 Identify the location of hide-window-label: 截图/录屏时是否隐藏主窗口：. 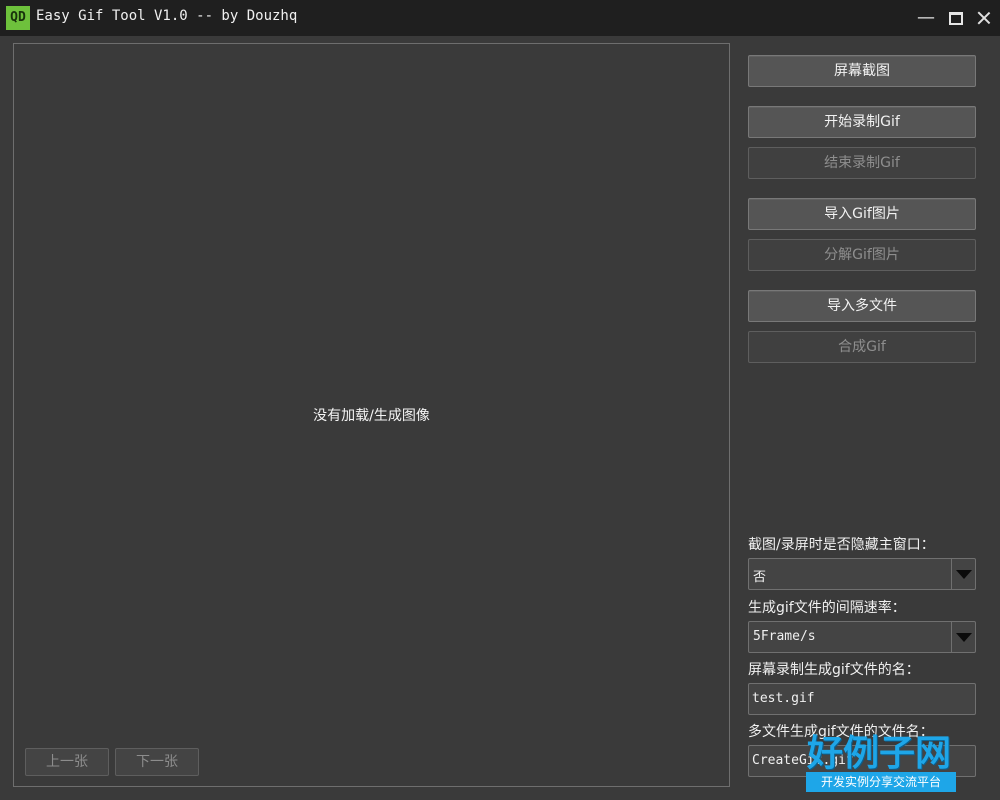
(841, 545).